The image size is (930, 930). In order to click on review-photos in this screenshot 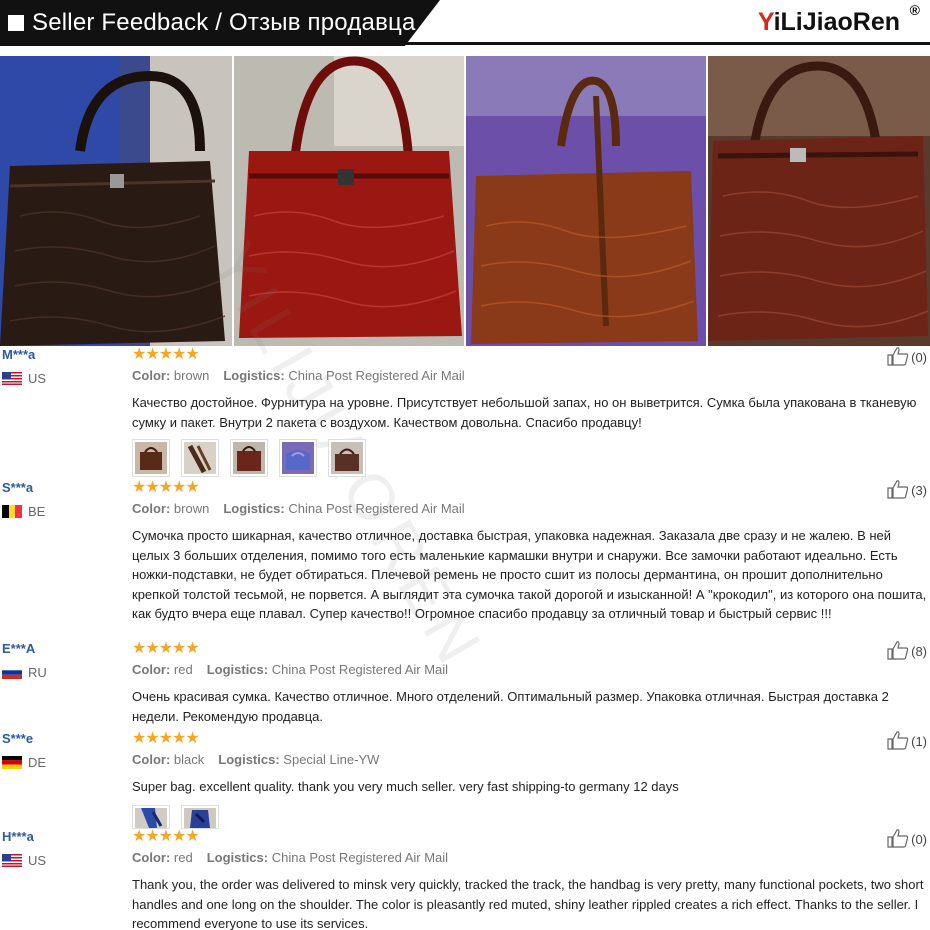, I will do `click(249, 458)`.